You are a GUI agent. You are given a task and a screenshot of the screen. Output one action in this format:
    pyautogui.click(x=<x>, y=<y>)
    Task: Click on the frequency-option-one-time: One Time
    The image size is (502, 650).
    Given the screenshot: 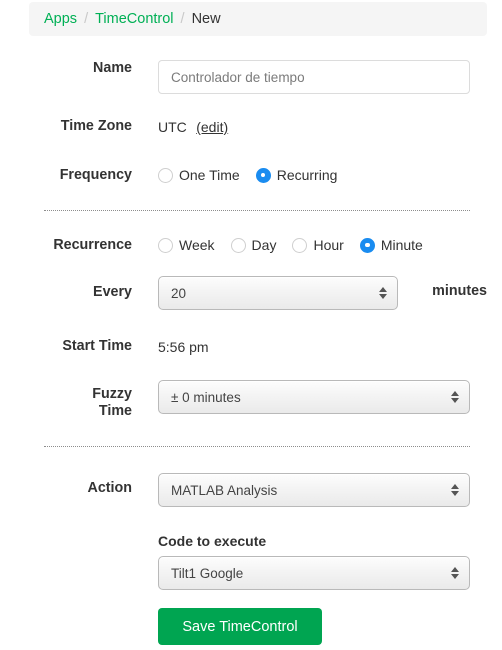 What is the action you would take?
    pyautogui.click(x=199, y=175)
    